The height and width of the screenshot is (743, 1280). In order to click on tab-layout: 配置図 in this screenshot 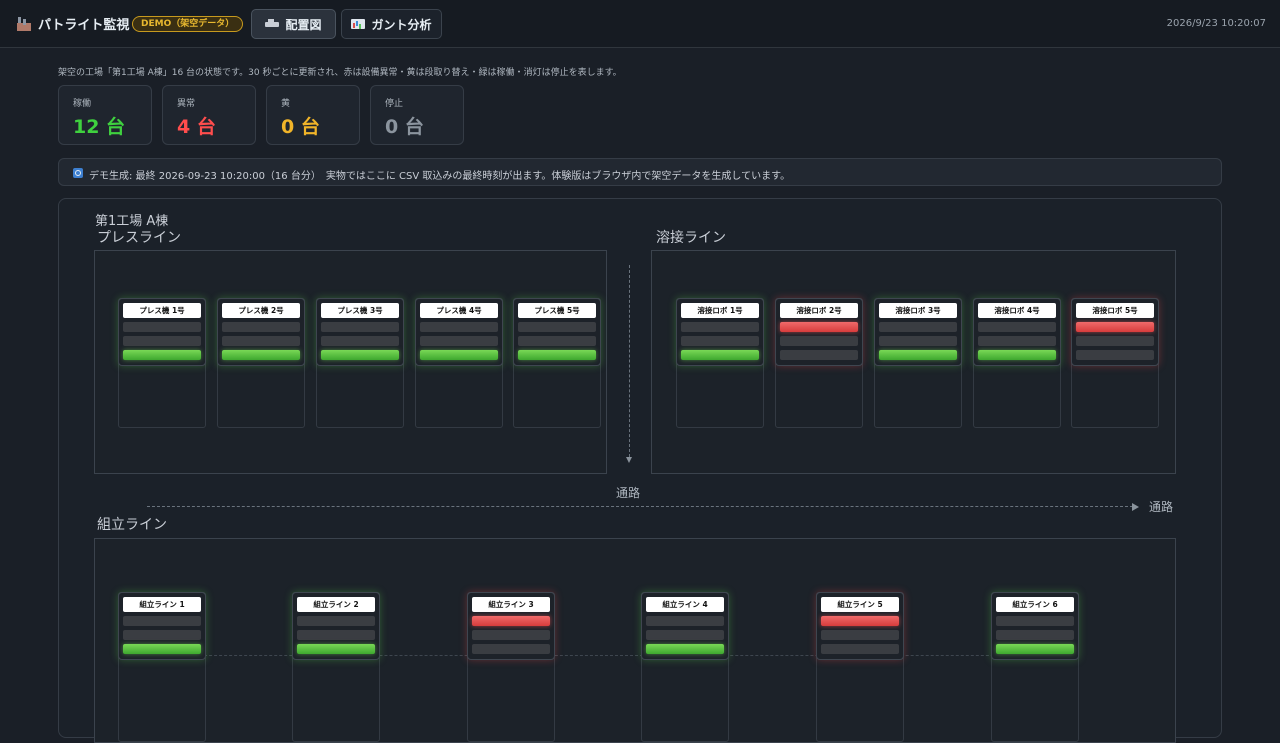, I will do `click(293, 24)`.